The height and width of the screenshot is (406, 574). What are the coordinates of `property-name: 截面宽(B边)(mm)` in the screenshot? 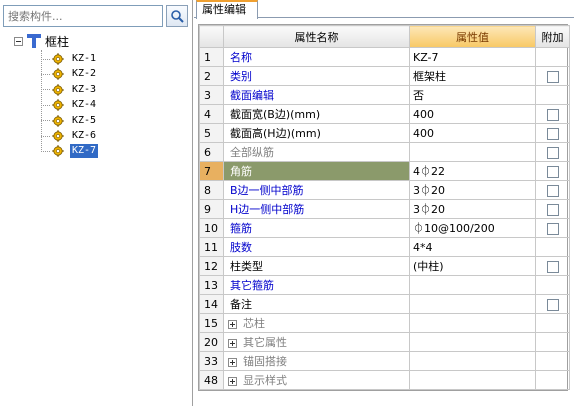 It's located at (316, 114).